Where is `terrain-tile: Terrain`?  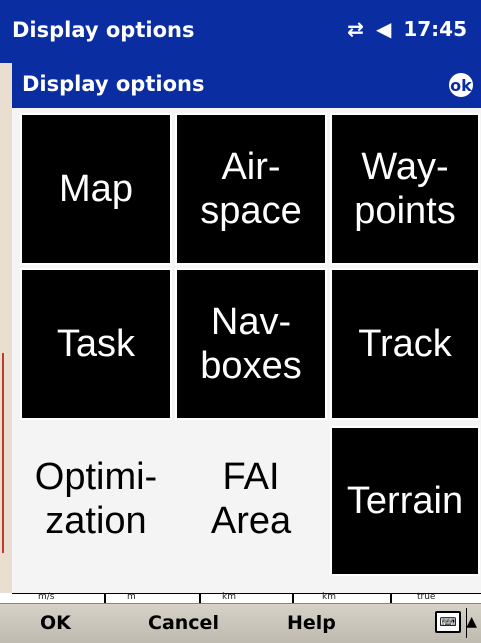
terrain-tile: Terrain is located at coordinates (405, 501).